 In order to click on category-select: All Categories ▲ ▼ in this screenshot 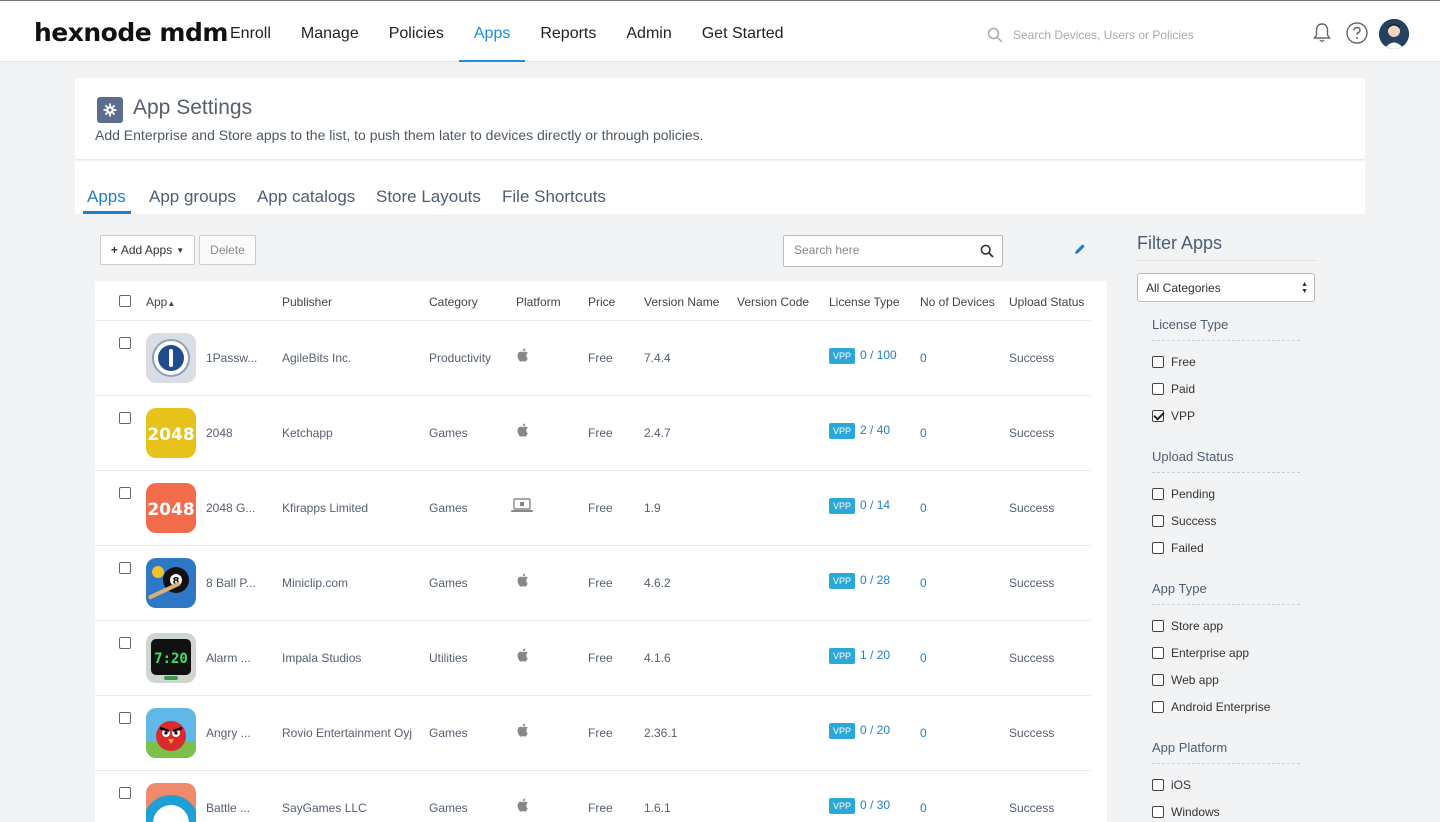, I will do `click(1226, 287)`.